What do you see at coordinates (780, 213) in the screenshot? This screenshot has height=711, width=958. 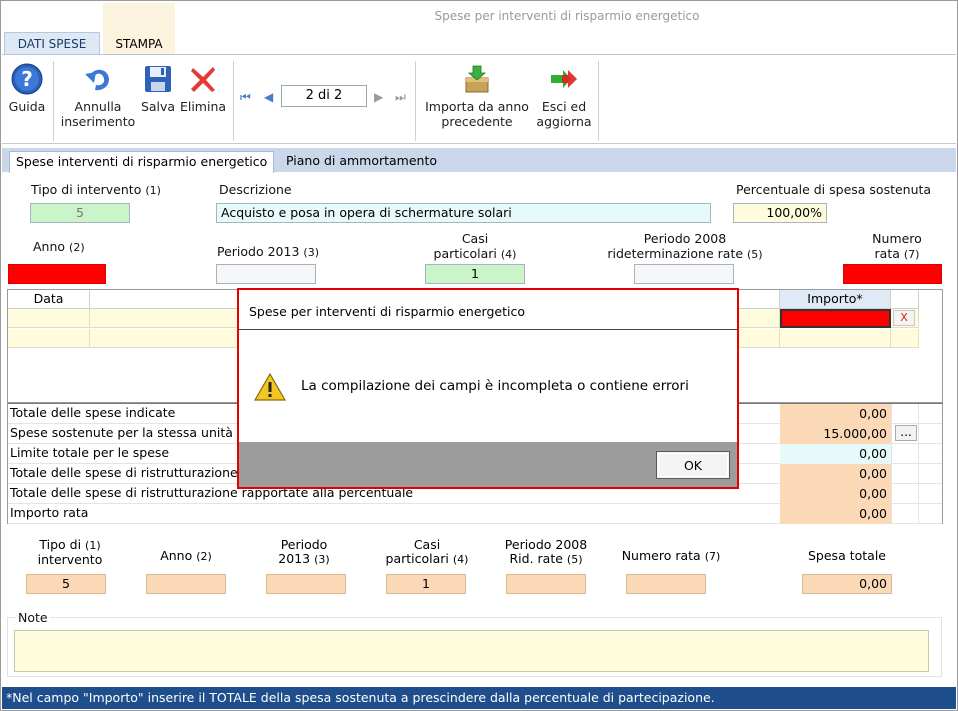 I see `percentuale-field: 100,00%` at bounding box center [780, 213].